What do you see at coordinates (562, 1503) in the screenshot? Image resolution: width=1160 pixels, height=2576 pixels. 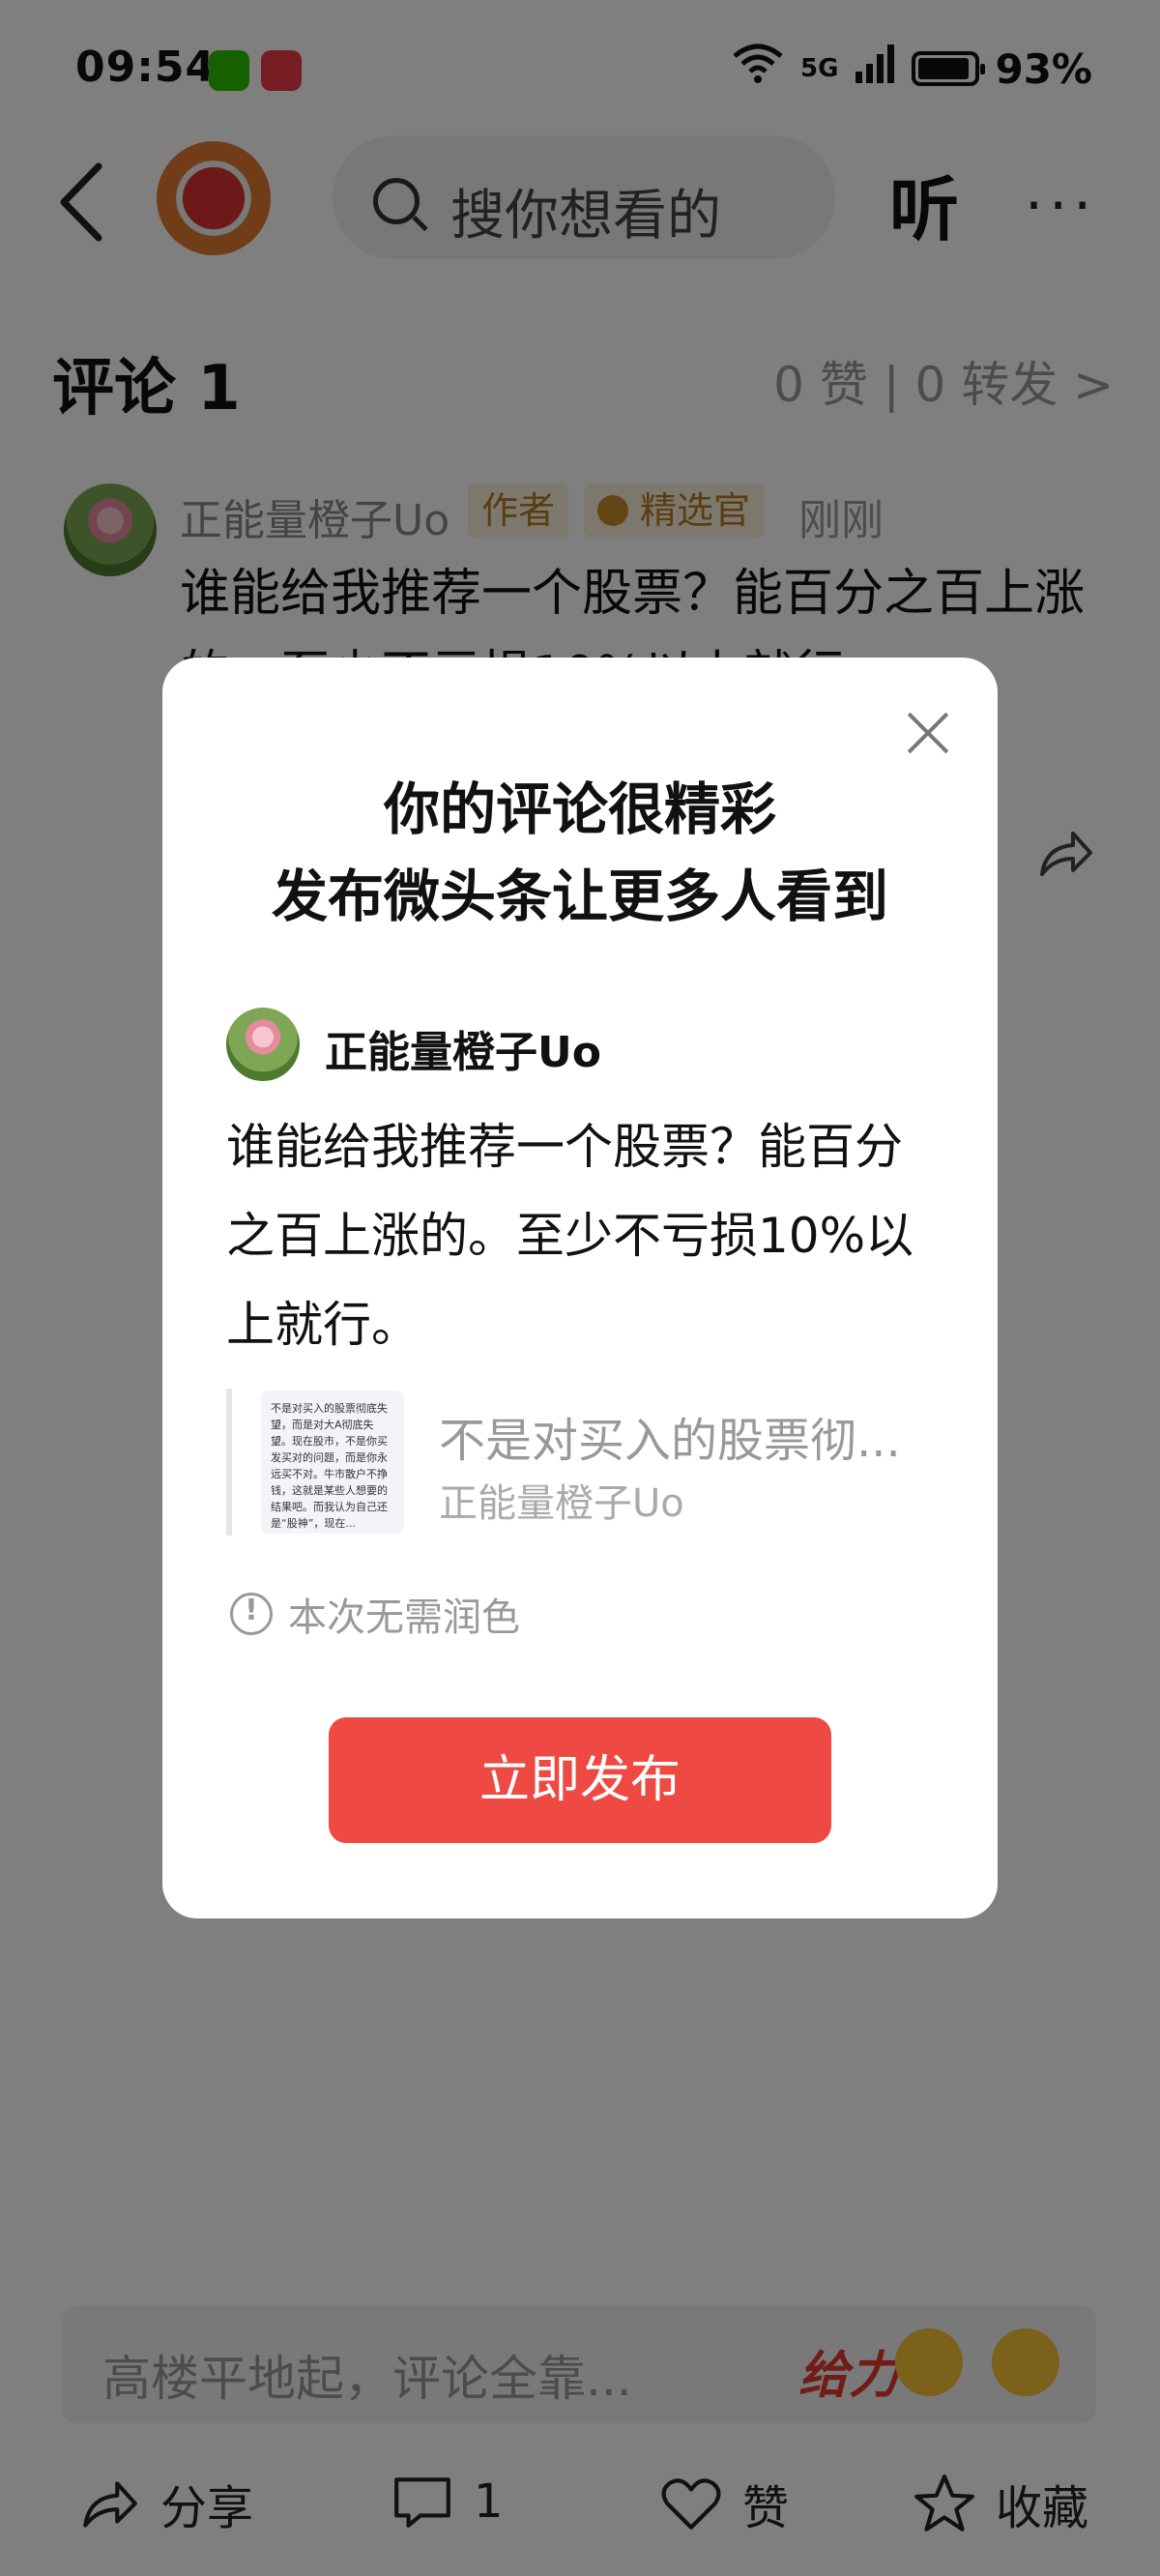 I see `article-author: 正能量橙子Uo` at bounding box center [562, 1503].